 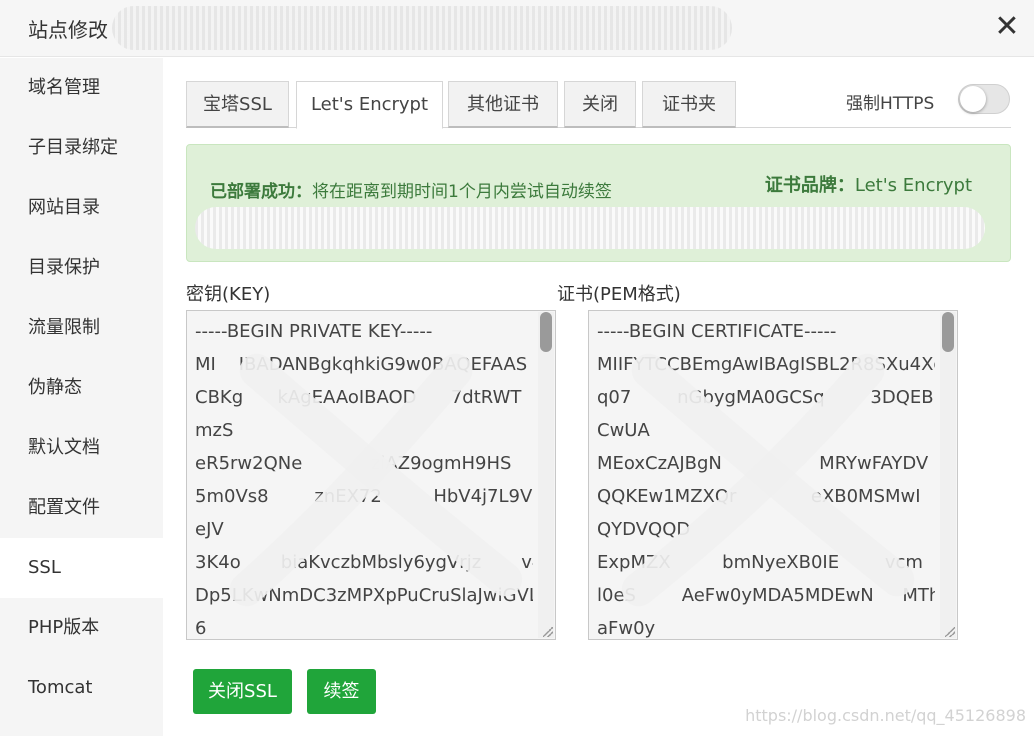 I want to click on close-icon: ✕, so click(x=1007, y=27).